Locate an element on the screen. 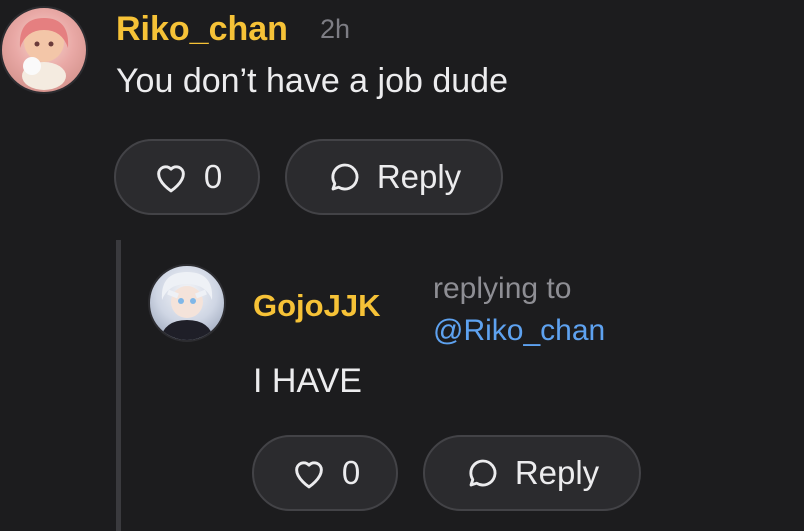  replying-to: replying to @Riko_chan is located at coordinates (519, 310).